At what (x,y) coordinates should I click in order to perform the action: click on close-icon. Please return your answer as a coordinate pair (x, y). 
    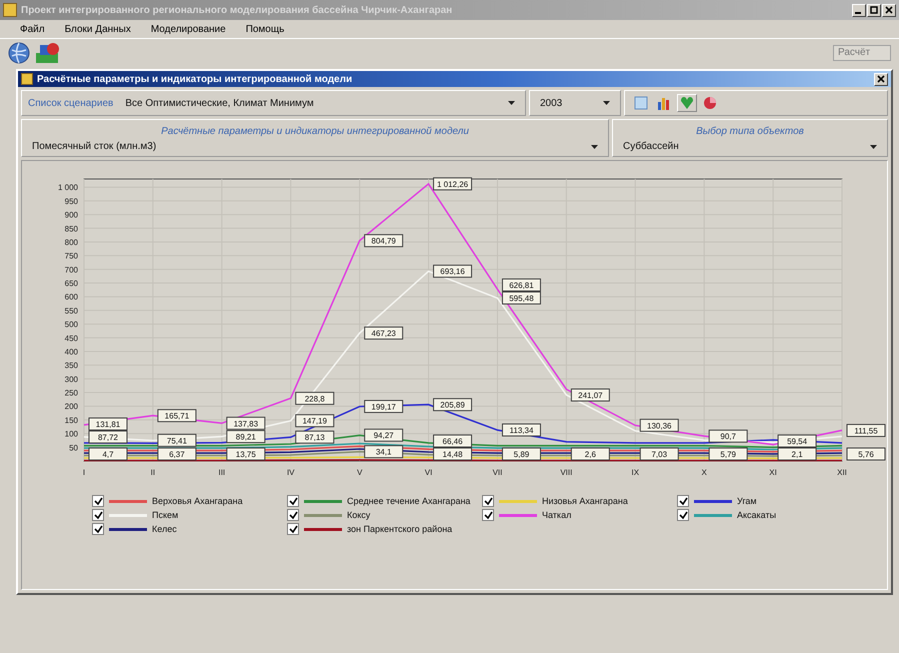
    Looking at the image, I should click on (881, 79).